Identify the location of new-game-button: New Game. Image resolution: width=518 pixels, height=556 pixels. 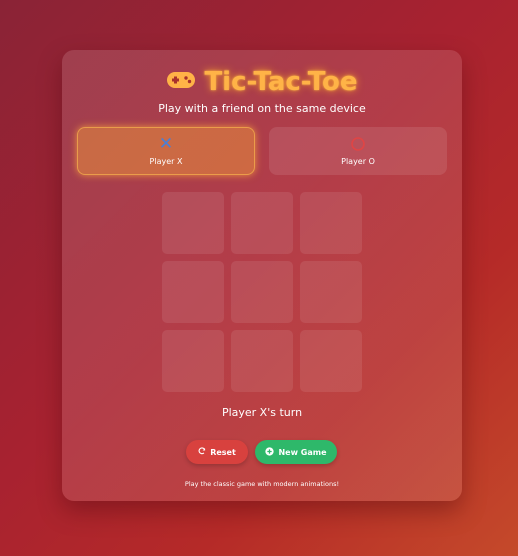
(296, 452).